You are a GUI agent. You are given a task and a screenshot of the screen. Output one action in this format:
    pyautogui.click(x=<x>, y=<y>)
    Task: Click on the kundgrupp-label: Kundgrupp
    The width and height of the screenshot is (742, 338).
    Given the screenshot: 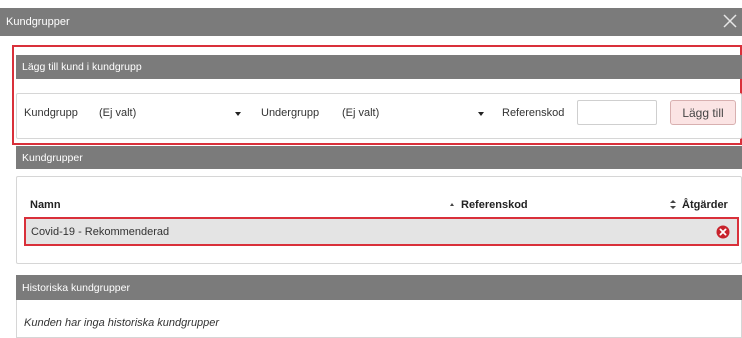 What is the action you would take?
    pyautogui.click(x=51, y=113)
    